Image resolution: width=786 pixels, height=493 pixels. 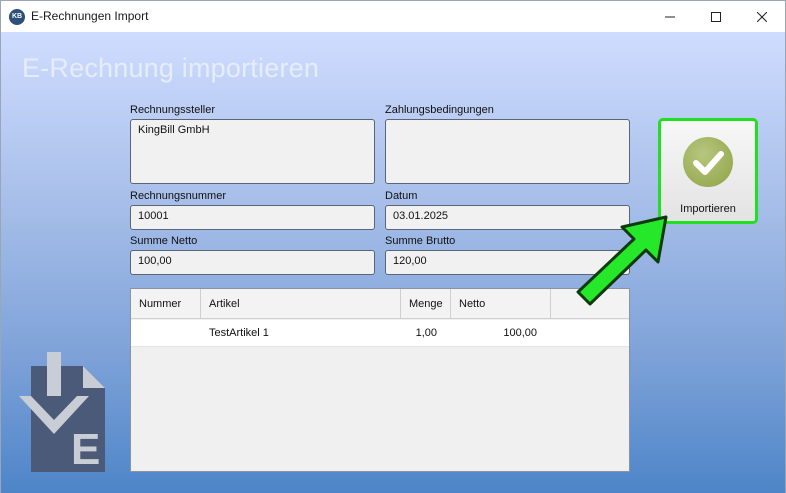 What do you see at coordinates (622, 260) in the screenshot?
I see `arrow-annotation-icon` at bounding box center [622, 260].